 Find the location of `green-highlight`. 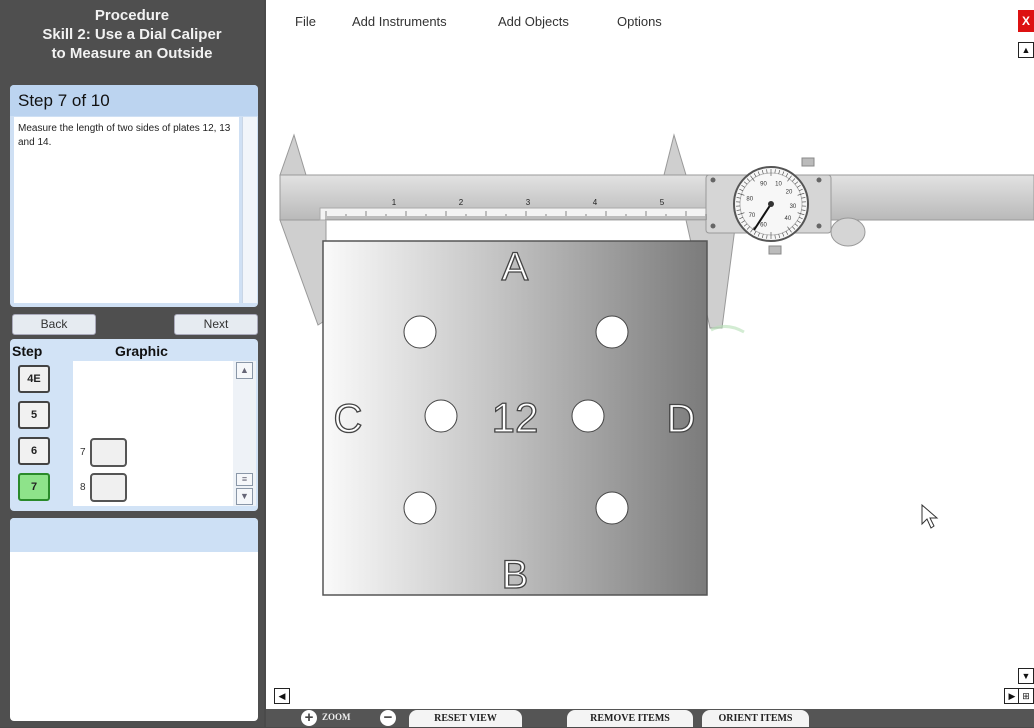

green-highlight is located at coordinates (727, 329).